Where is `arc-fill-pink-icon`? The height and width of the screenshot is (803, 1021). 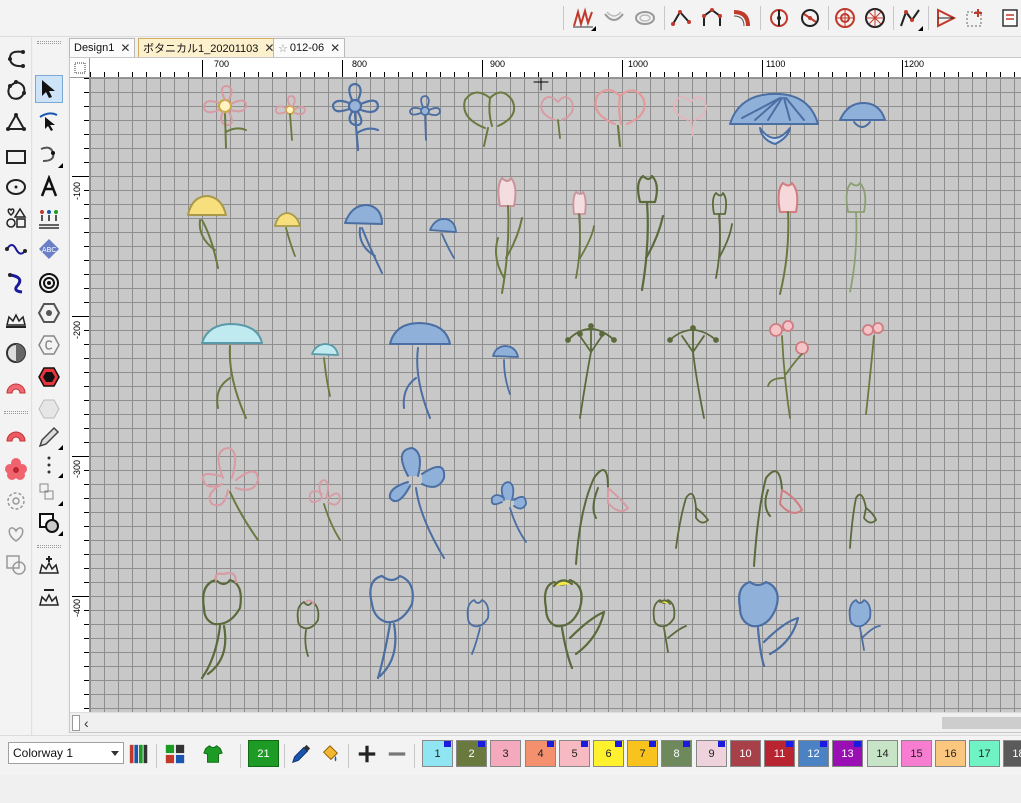 arc-fill-pink-icon is located at coordinates (16, 387).